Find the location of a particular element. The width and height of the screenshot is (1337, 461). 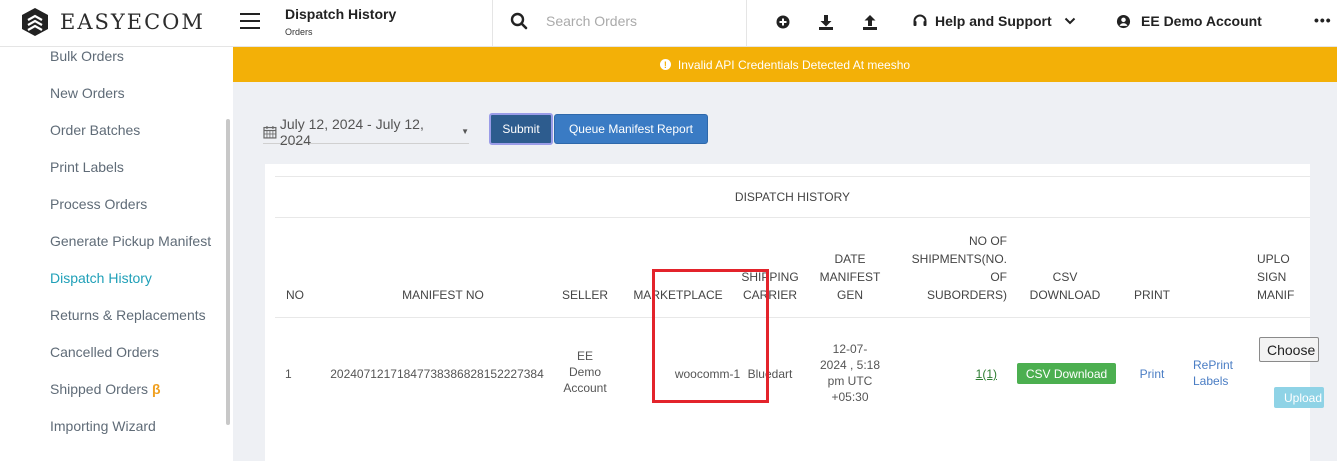

headset-icon is located at coordinates (920, 20).